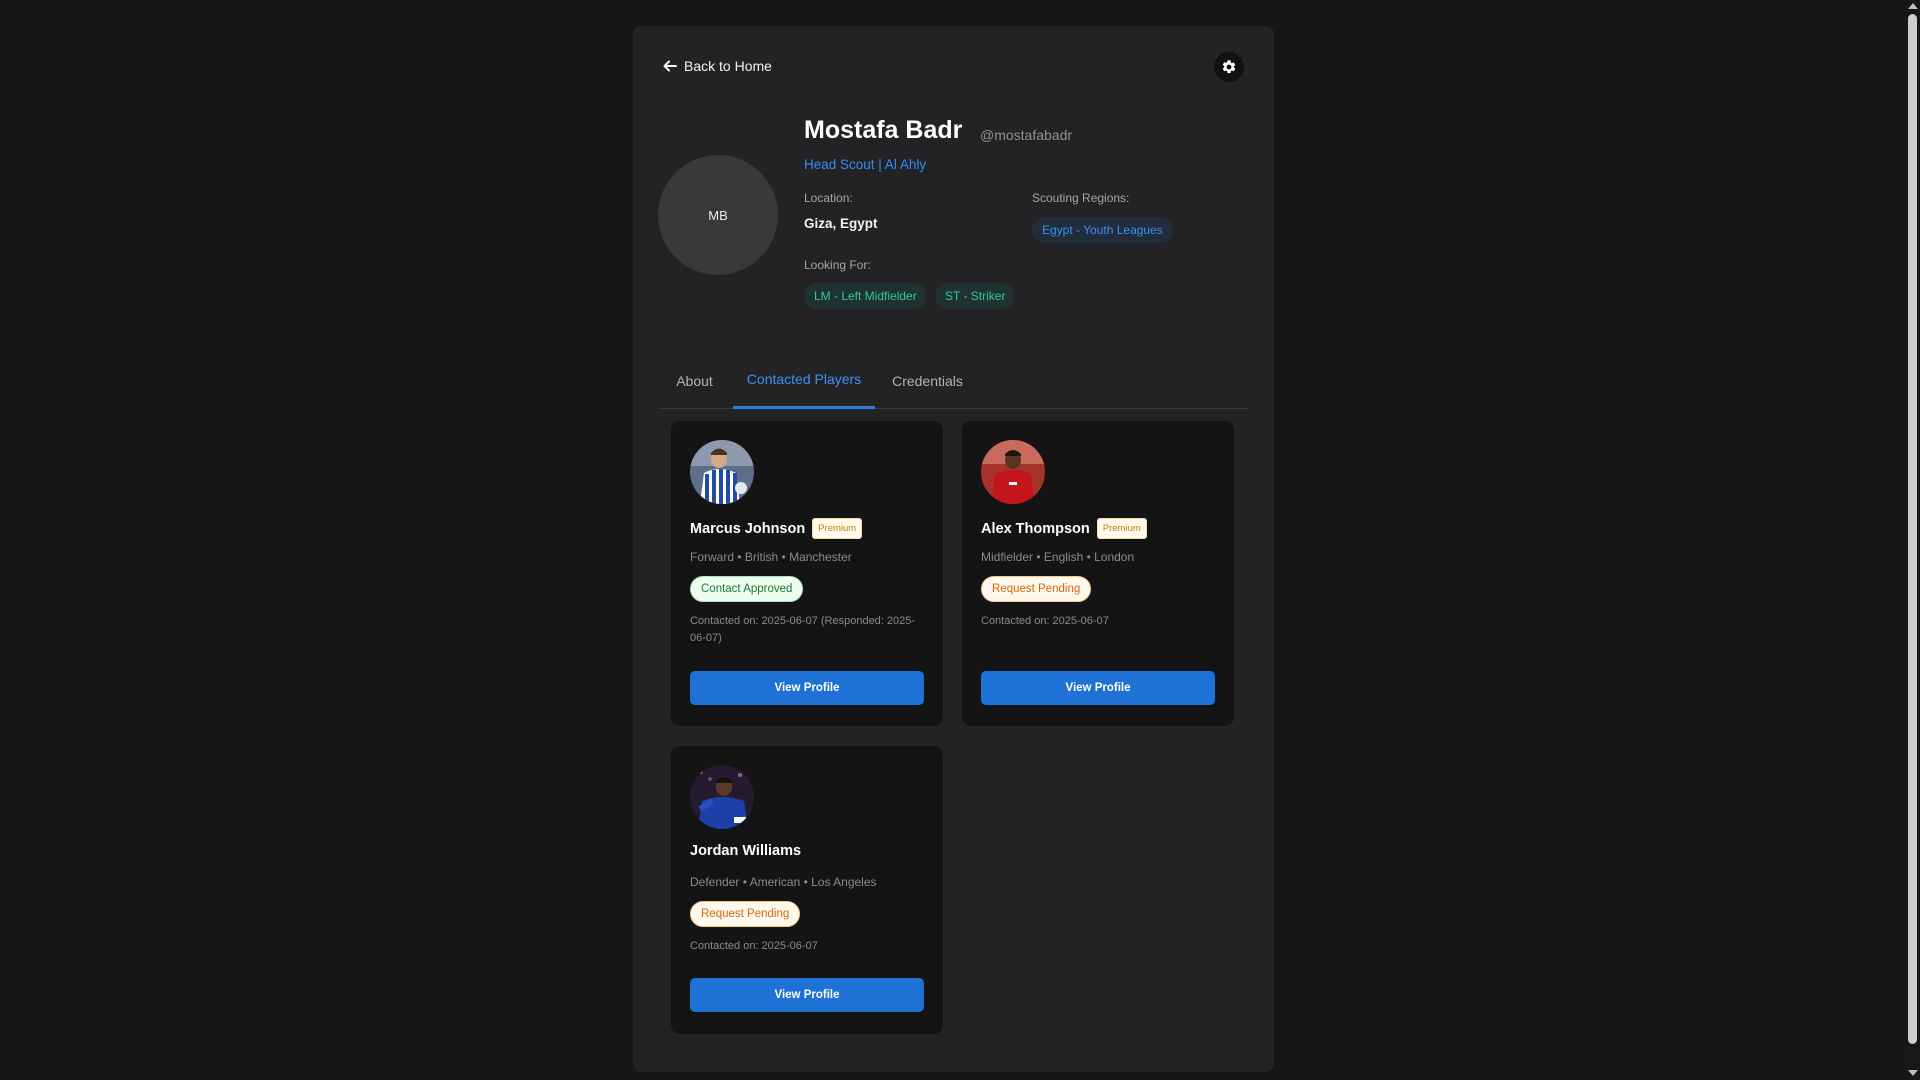 Image resolution: width=1920 pixels, height=1080 pixels. I want to click on player-name-row: Jordan Williams, so click(745, 851).